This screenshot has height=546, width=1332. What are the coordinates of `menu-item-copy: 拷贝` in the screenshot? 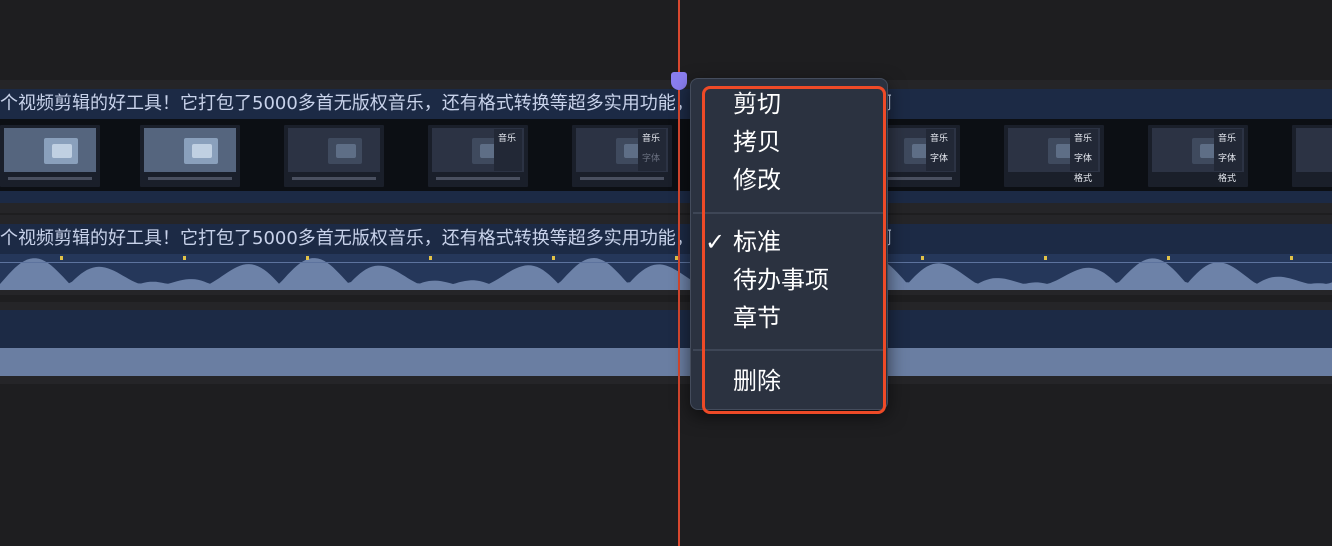 It's located at (757, 142).